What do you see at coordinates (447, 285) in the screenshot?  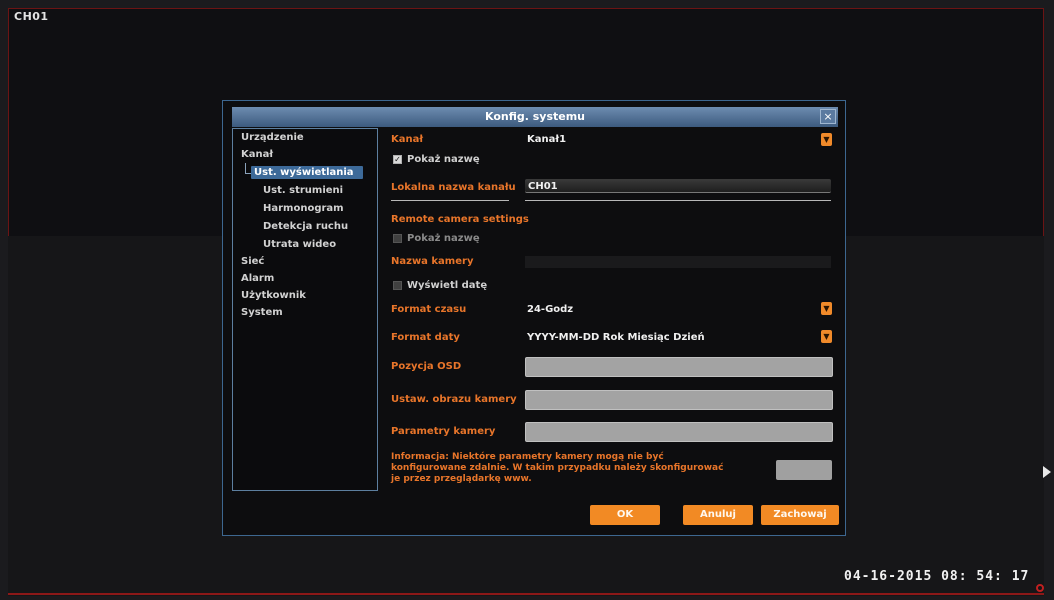 I see `show-date-label: Wyświetl datę` at bounding box center [447, 285].